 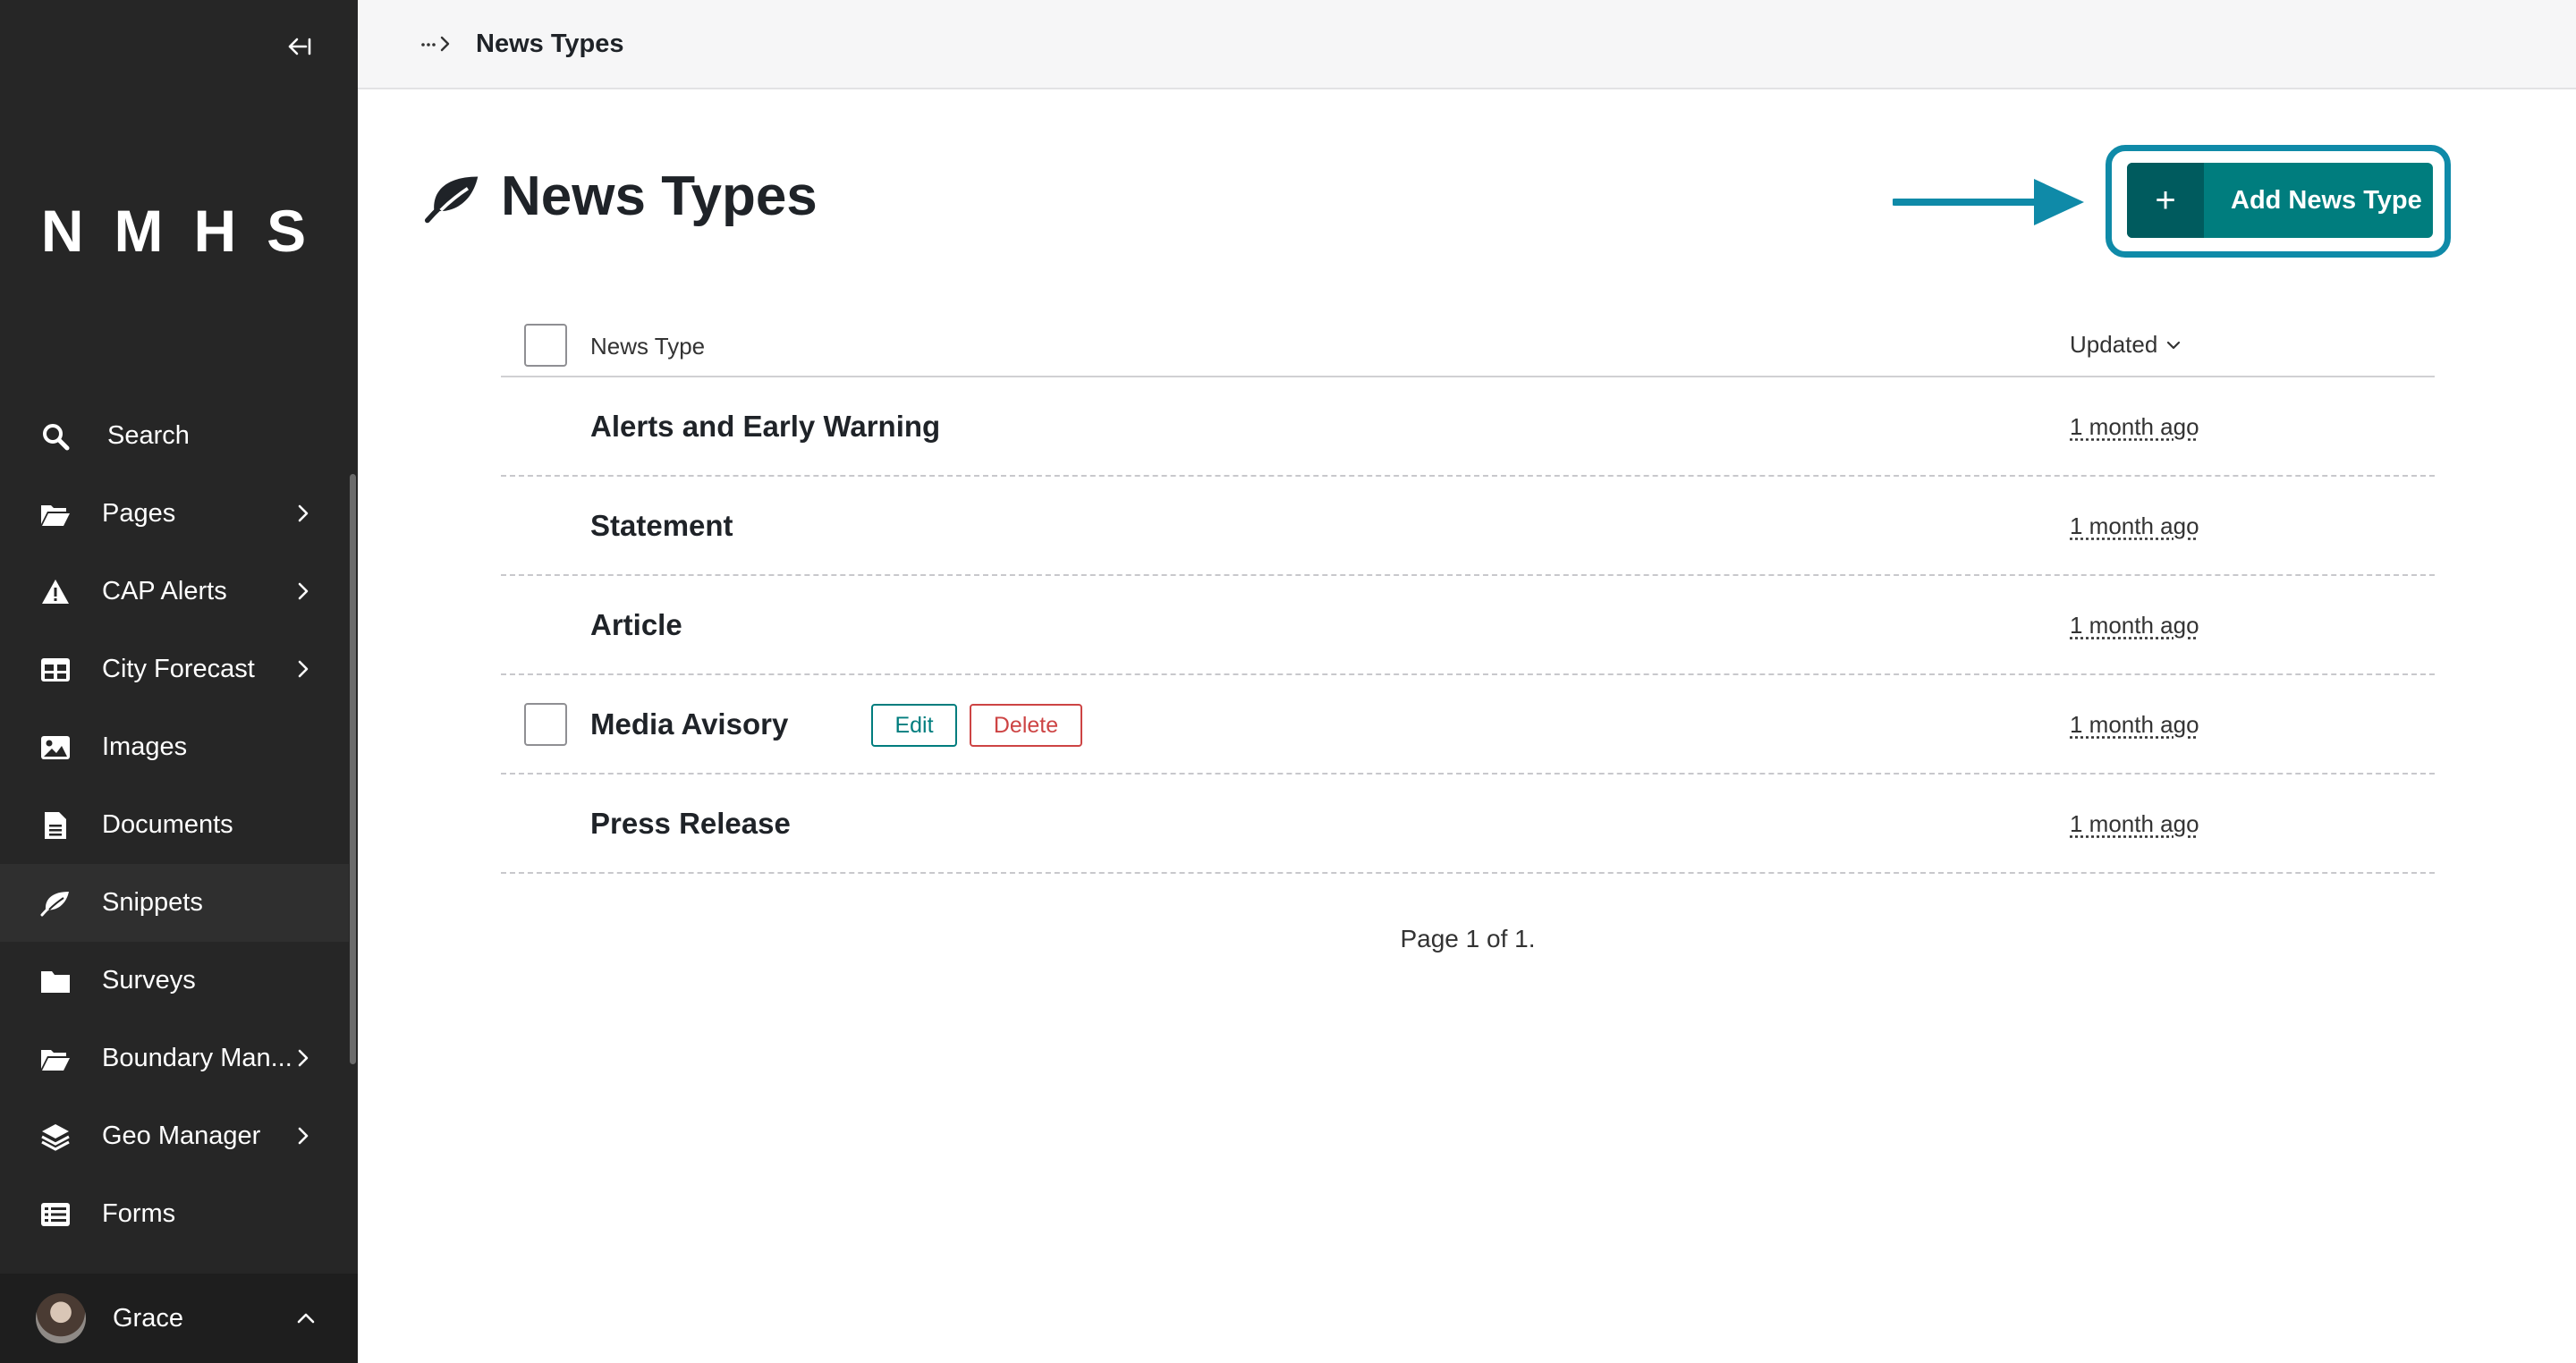 I want to click on sidebar-item-forms: Forms, so click(x=174, y=1214).